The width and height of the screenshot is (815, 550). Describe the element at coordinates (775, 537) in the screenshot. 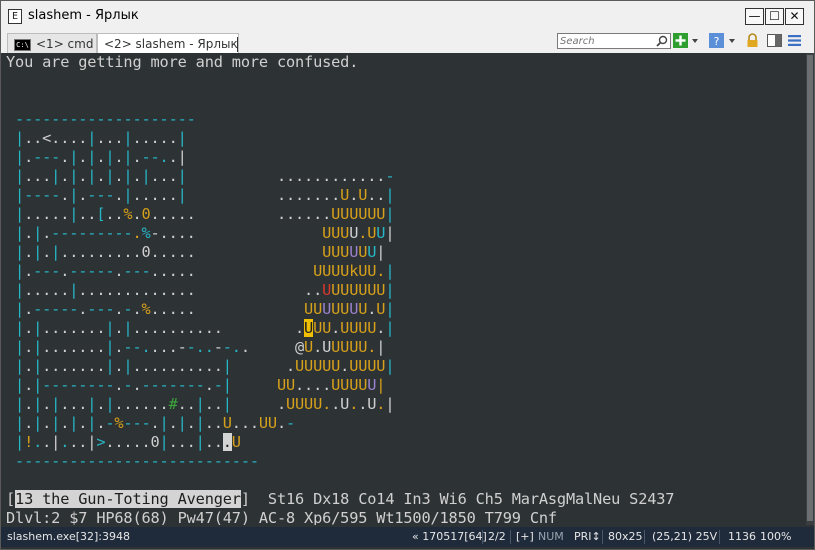

I see `zoom-level: 100%` at that location.